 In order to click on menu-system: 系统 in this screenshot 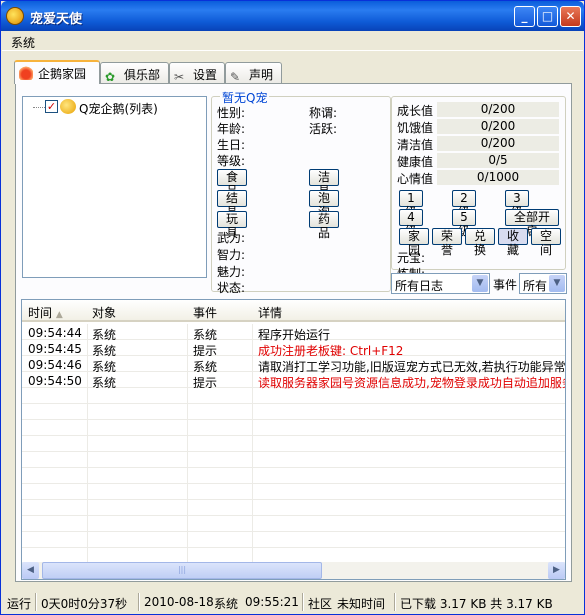, I will do `click(23, 42)`.